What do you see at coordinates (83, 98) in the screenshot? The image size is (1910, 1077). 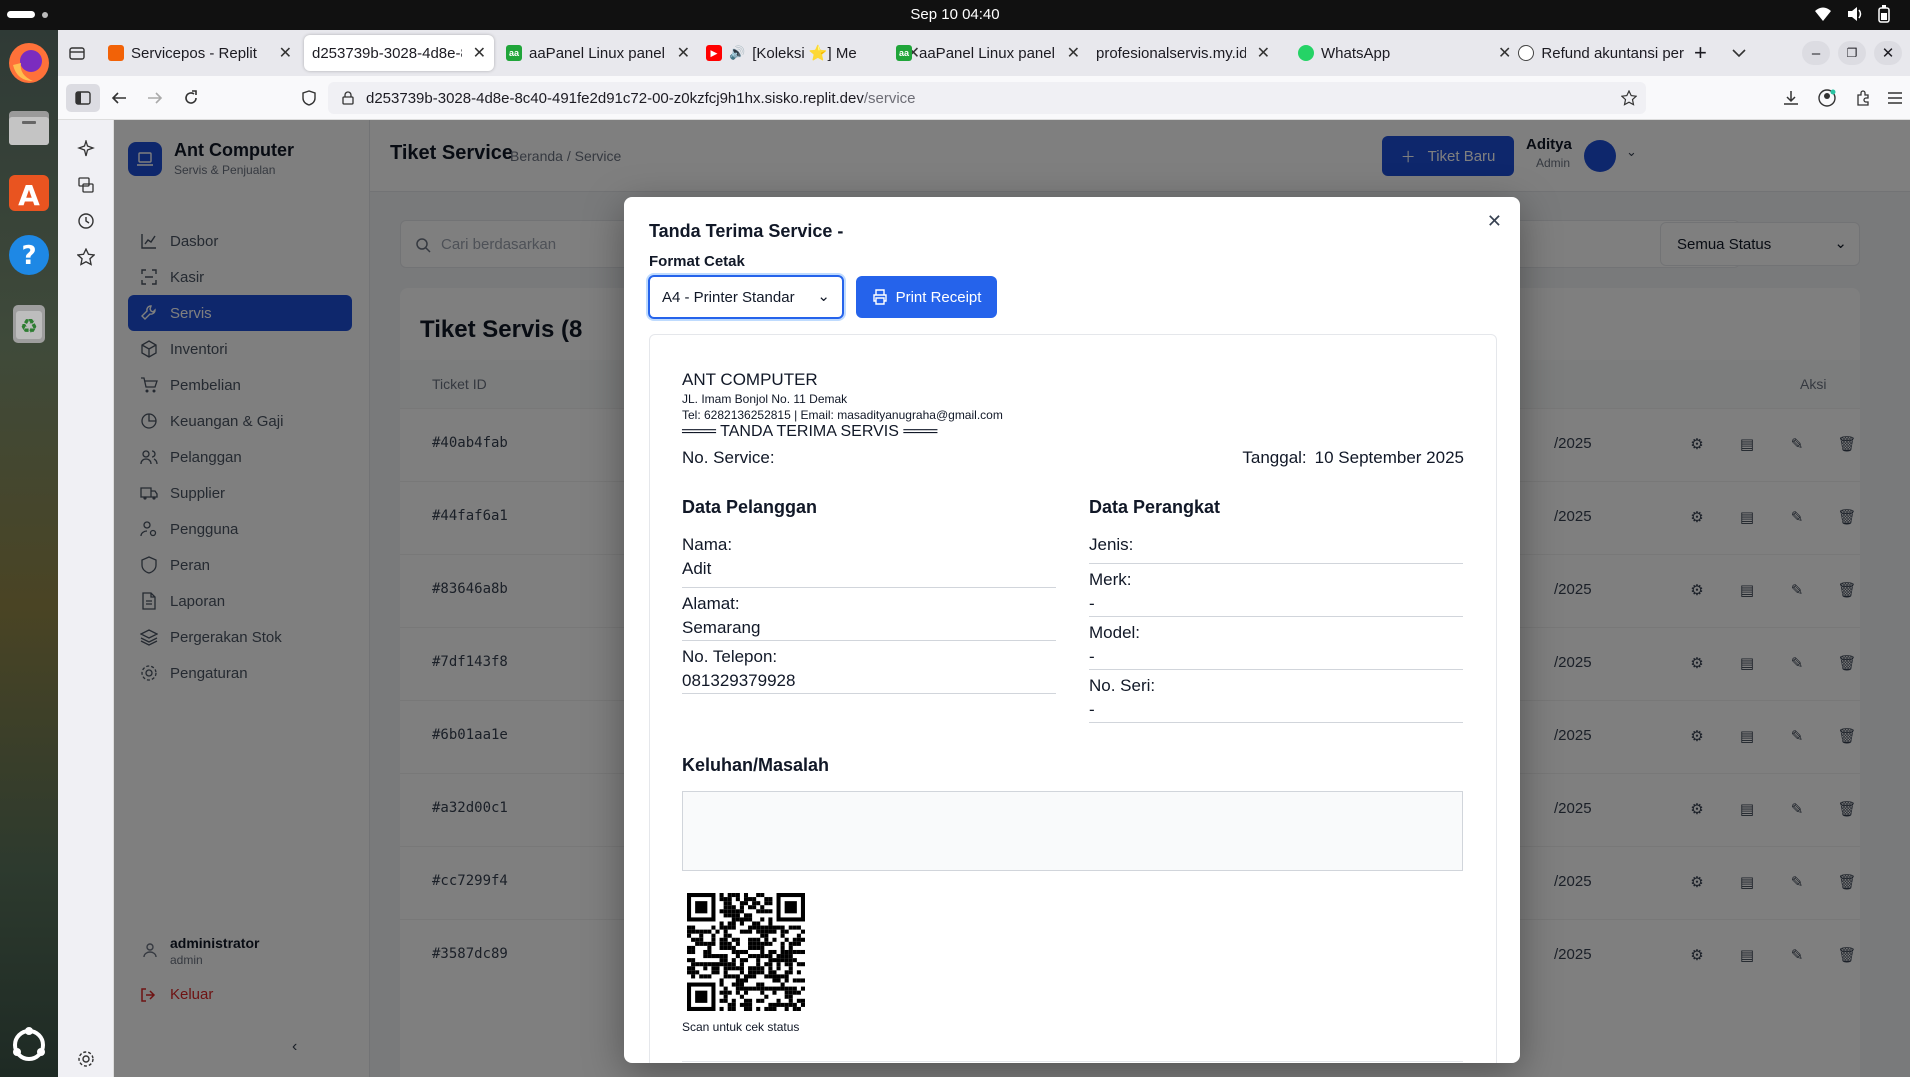 I see `sidebar-toggle-icon` at bounding box center [83, 98].